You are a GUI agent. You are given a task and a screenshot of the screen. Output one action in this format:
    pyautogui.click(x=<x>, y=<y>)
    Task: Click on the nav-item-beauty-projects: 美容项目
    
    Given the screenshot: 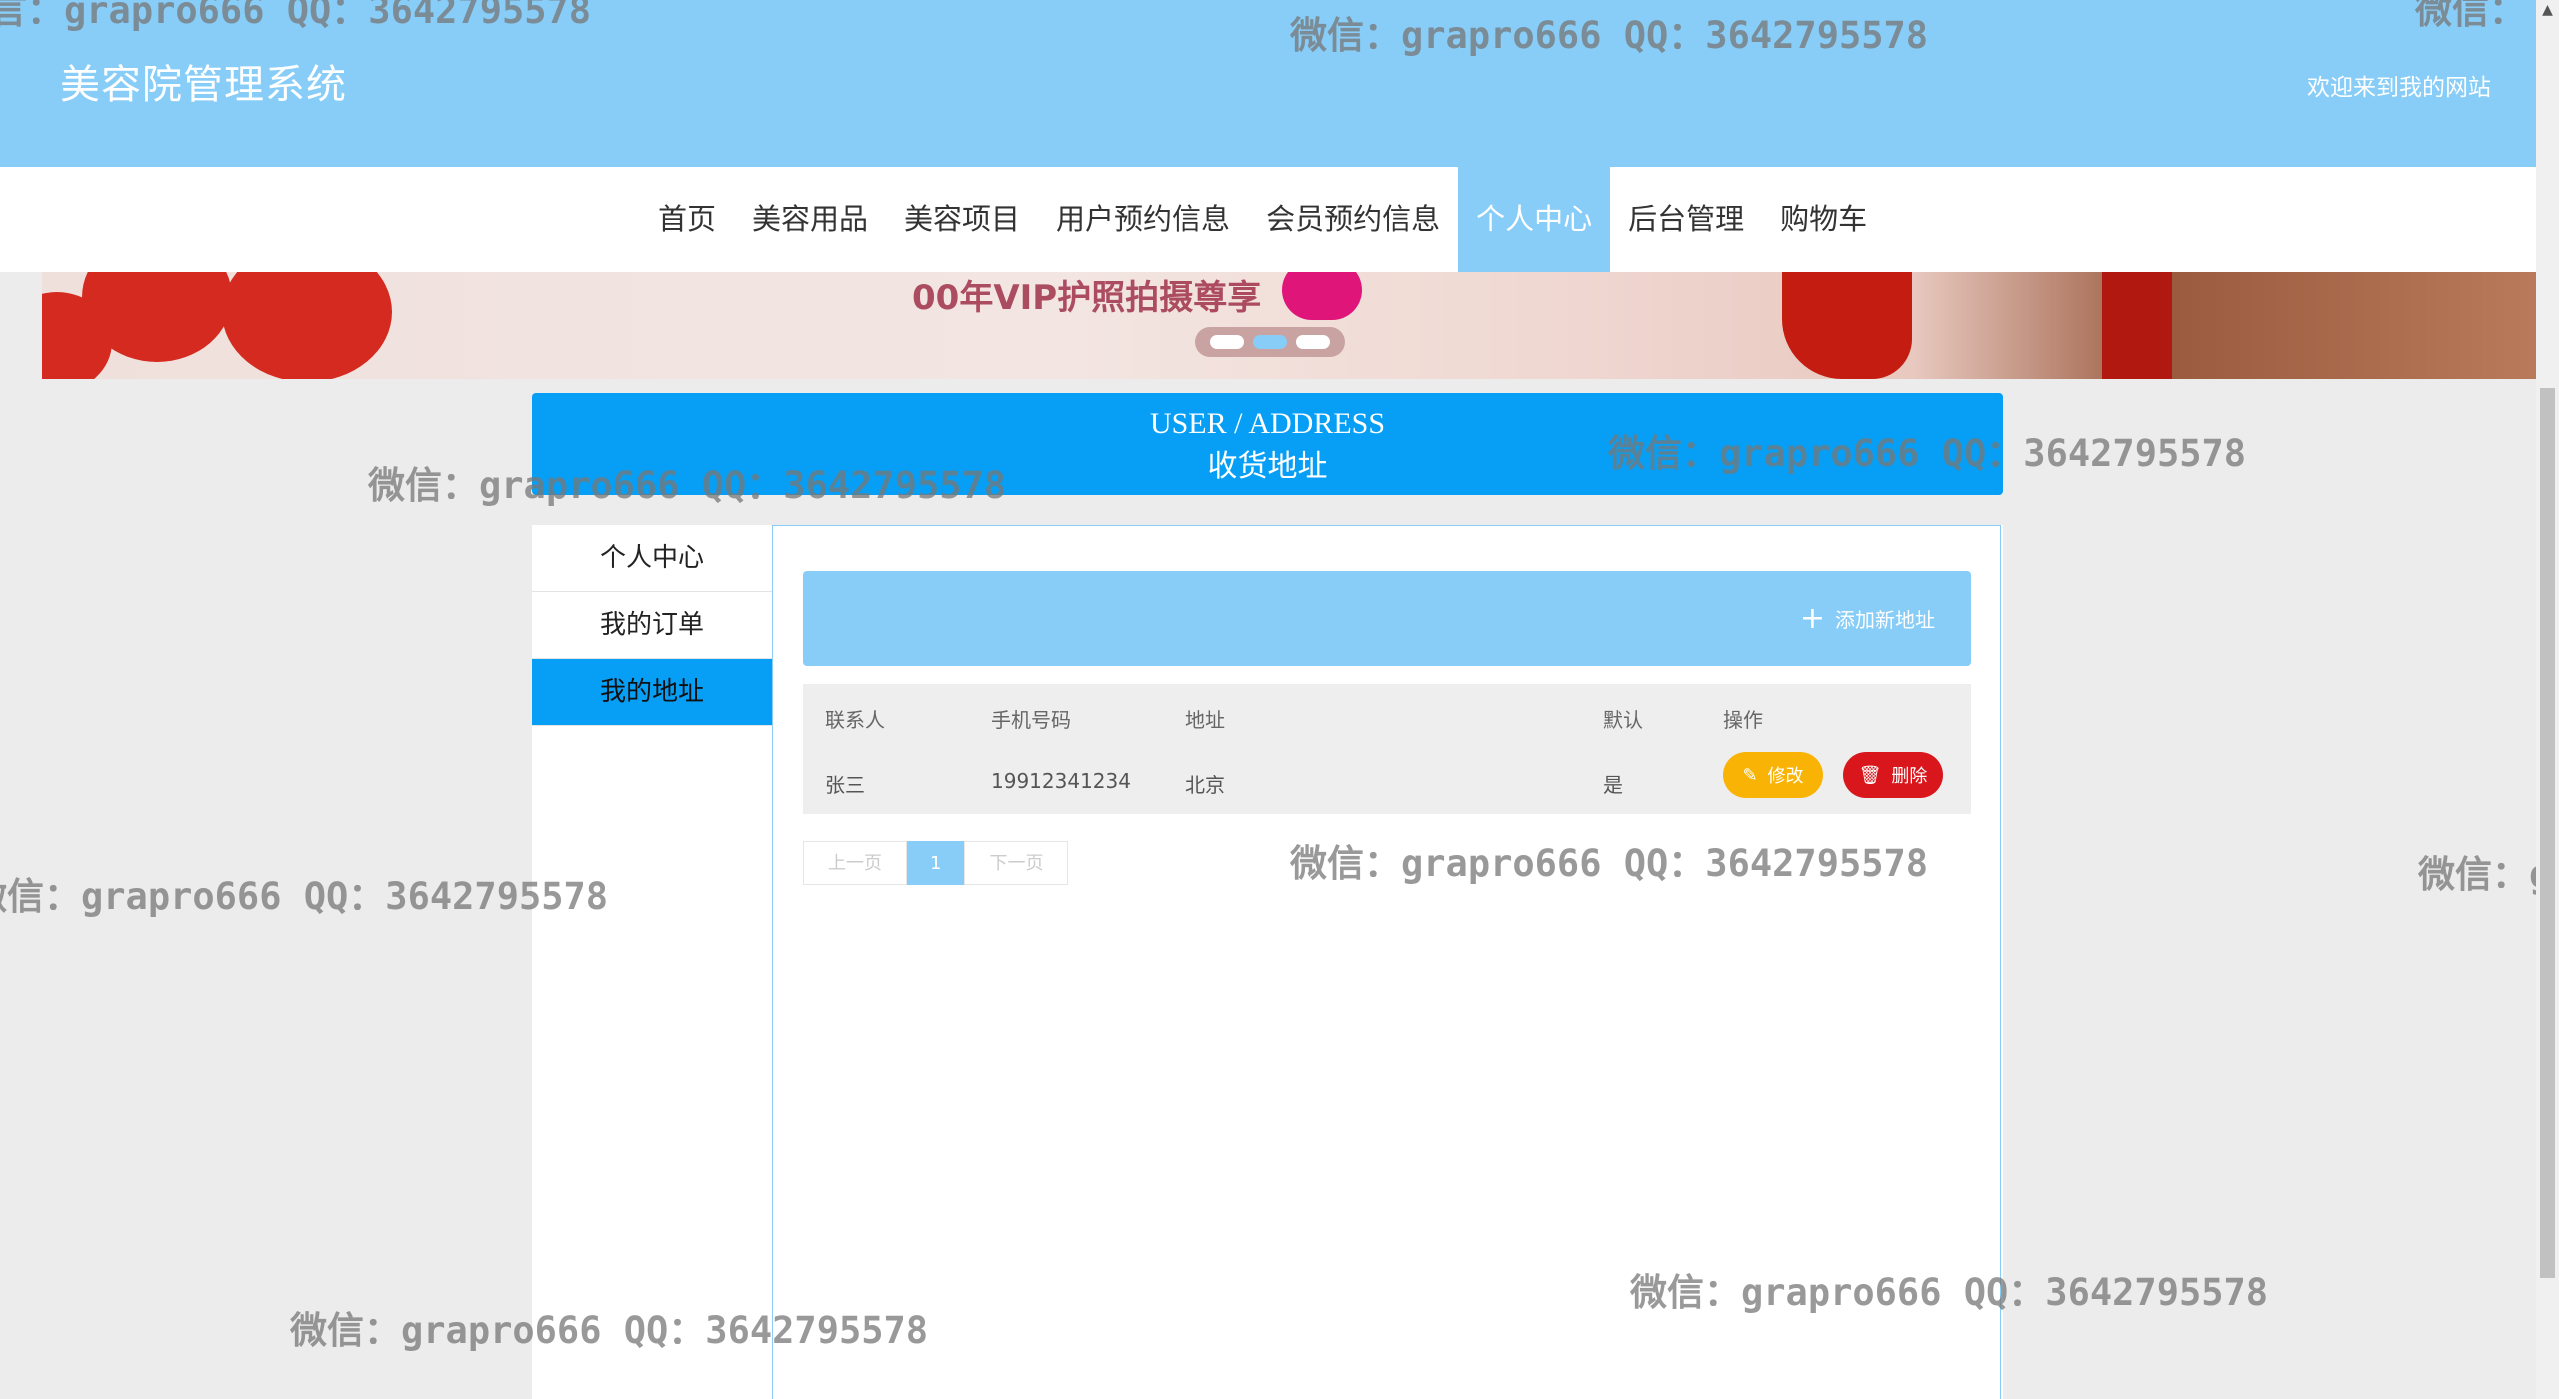 What is the action you would take?
    pyautogui.click(x=962, y=219)
    